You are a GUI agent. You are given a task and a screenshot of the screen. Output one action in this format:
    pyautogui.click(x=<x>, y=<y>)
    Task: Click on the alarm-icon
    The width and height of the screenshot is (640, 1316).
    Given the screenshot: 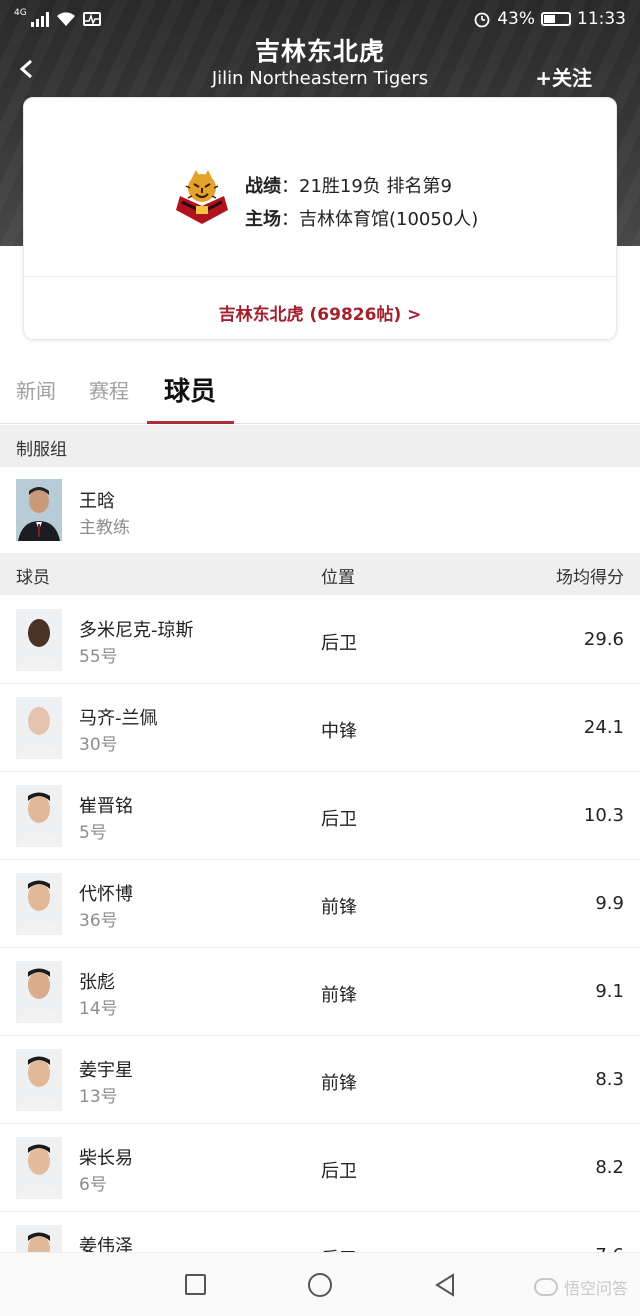 What is the action you would take?
    pyautogui.click(x=482, y=20)
    